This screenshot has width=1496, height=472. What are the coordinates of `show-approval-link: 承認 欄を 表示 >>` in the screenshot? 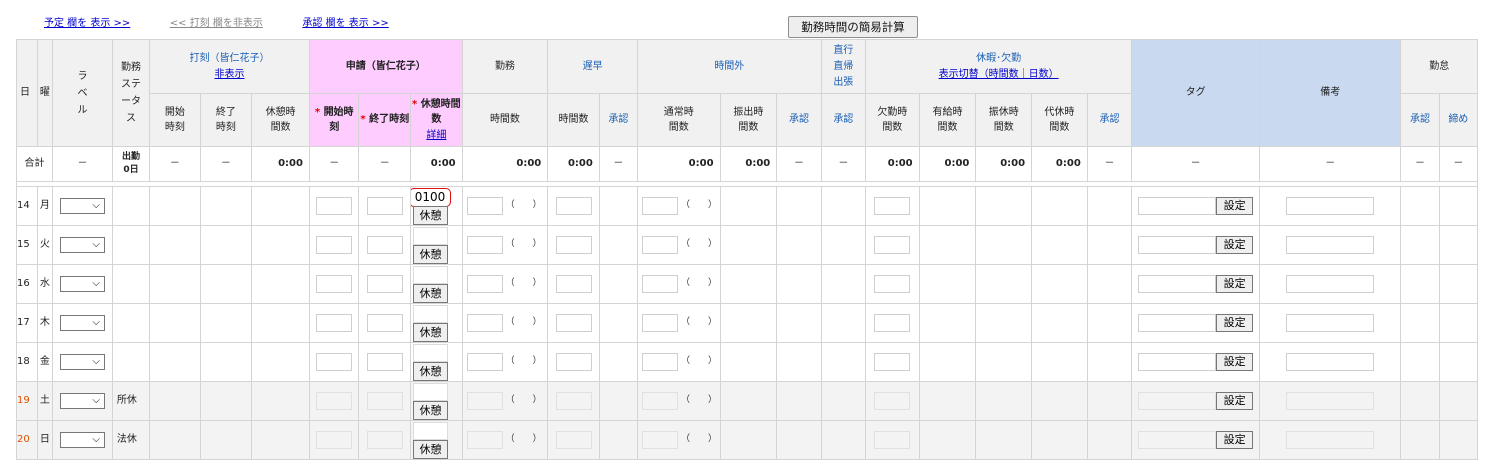 It's located at (345, 23).